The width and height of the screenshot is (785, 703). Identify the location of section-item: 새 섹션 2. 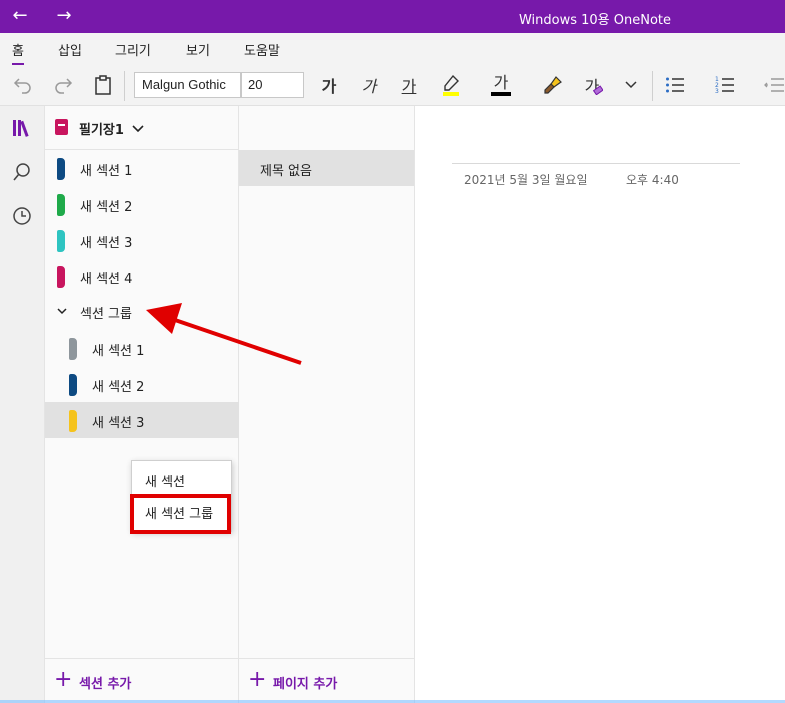
(142, 204).